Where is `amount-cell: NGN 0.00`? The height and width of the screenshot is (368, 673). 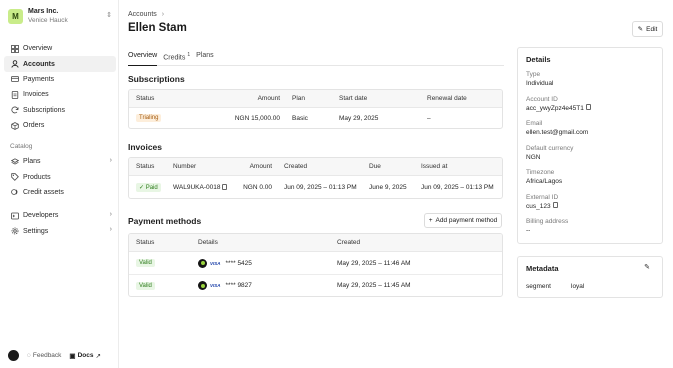
amount-cell: NGN 0.00 is located at coordinates (257, 187).